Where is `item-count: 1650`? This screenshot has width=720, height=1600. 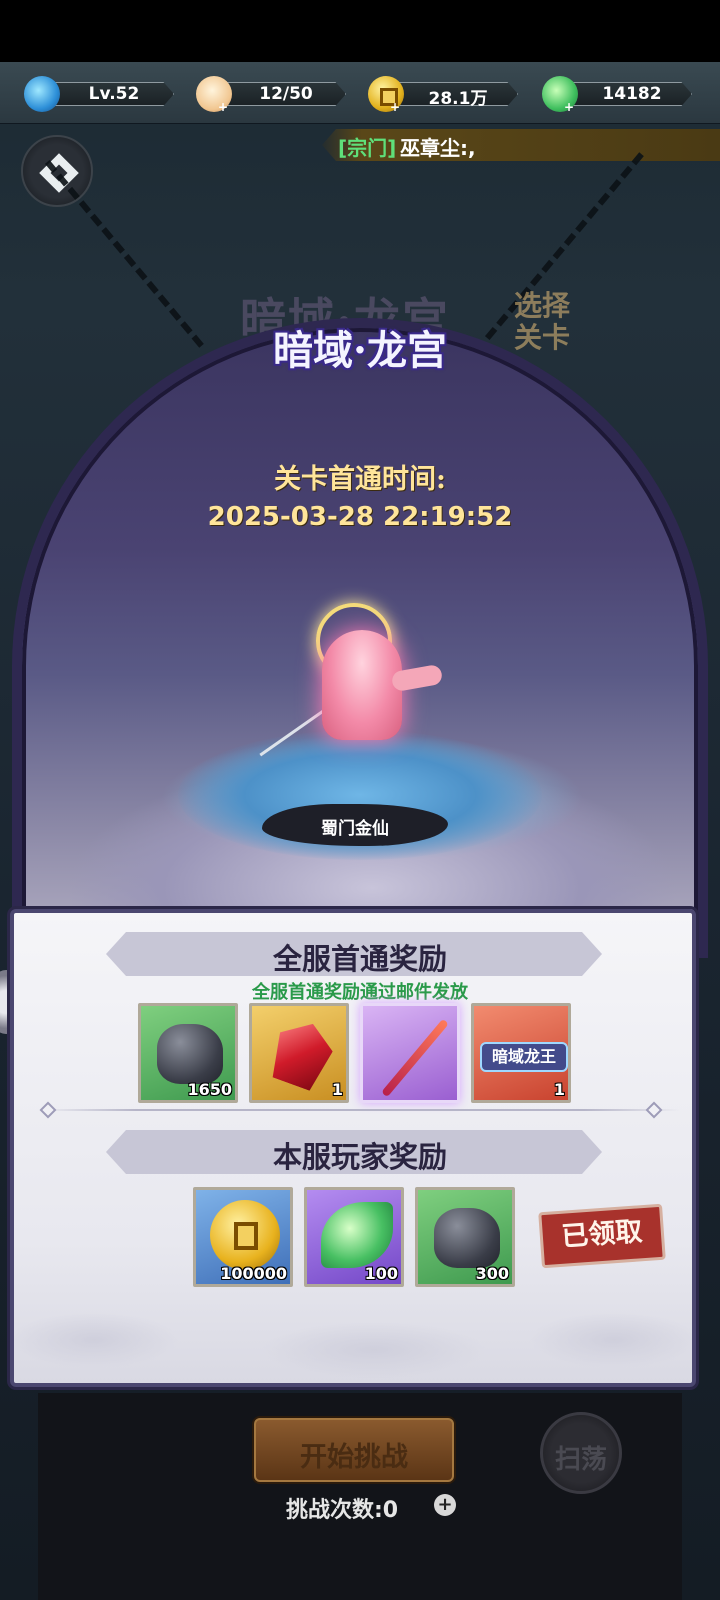
item-count: 1650 is located at coordinates (209, 1089).